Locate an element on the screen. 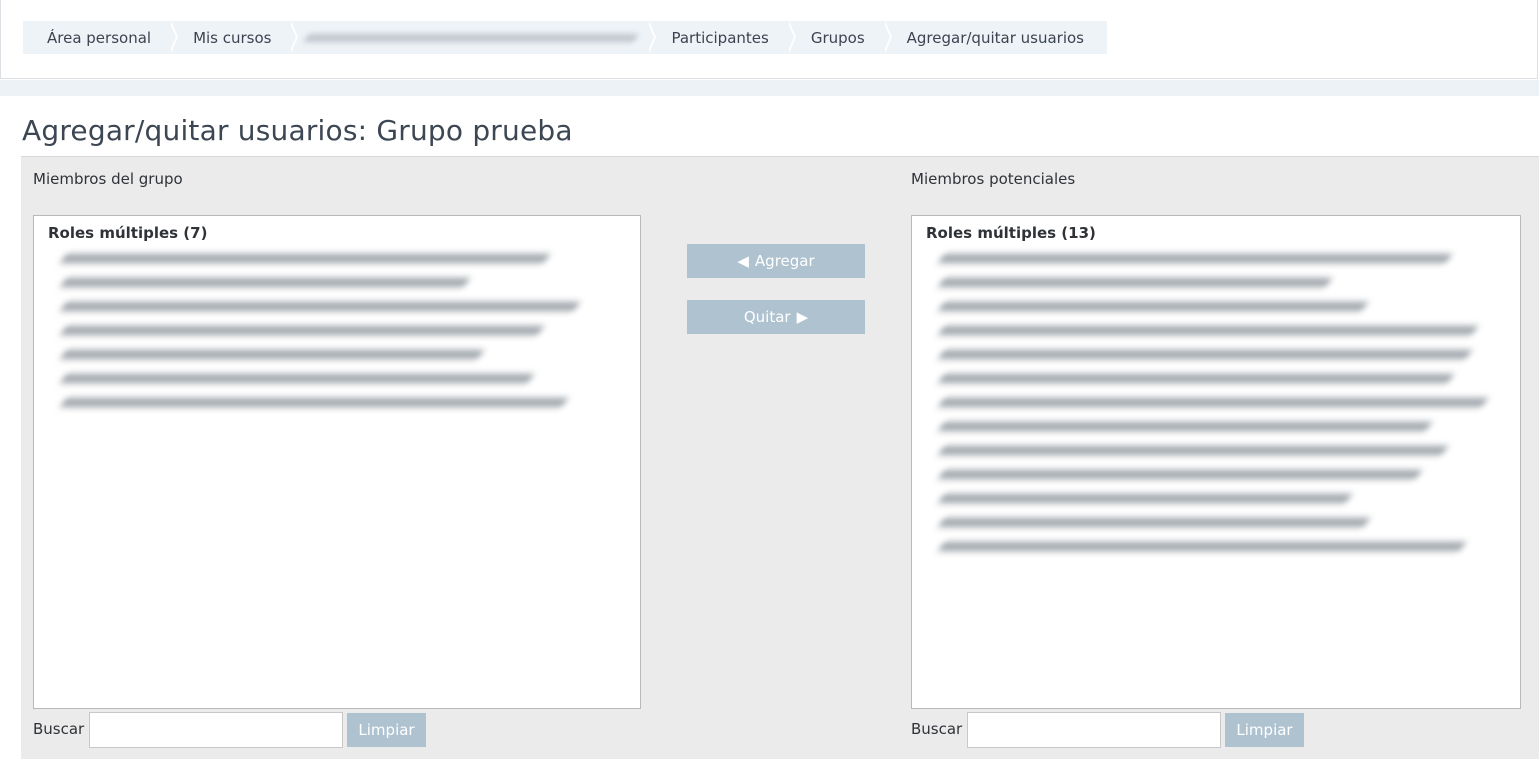 This screenshot has height=759, width=1539. optgroup-label: Roles múltiples (13) is located at coordinates (1011, 233).